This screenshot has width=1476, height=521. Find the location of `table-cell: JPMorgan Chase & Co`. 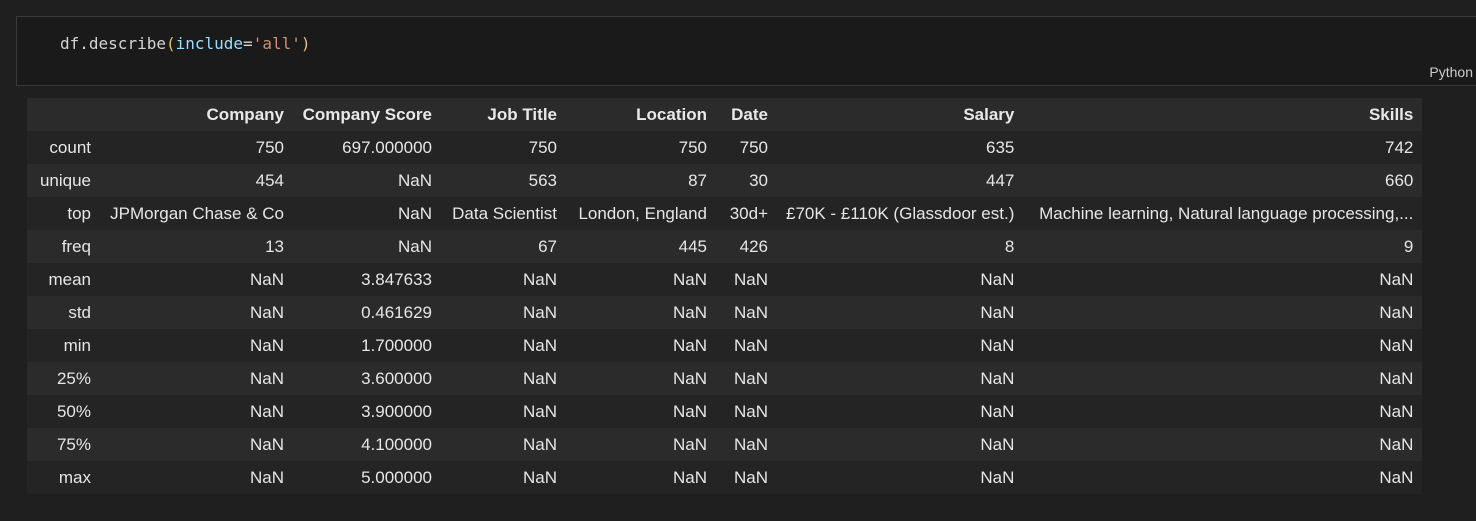

table-cell: JPMorgan Chase & Co is located at coordinates (197, 213).